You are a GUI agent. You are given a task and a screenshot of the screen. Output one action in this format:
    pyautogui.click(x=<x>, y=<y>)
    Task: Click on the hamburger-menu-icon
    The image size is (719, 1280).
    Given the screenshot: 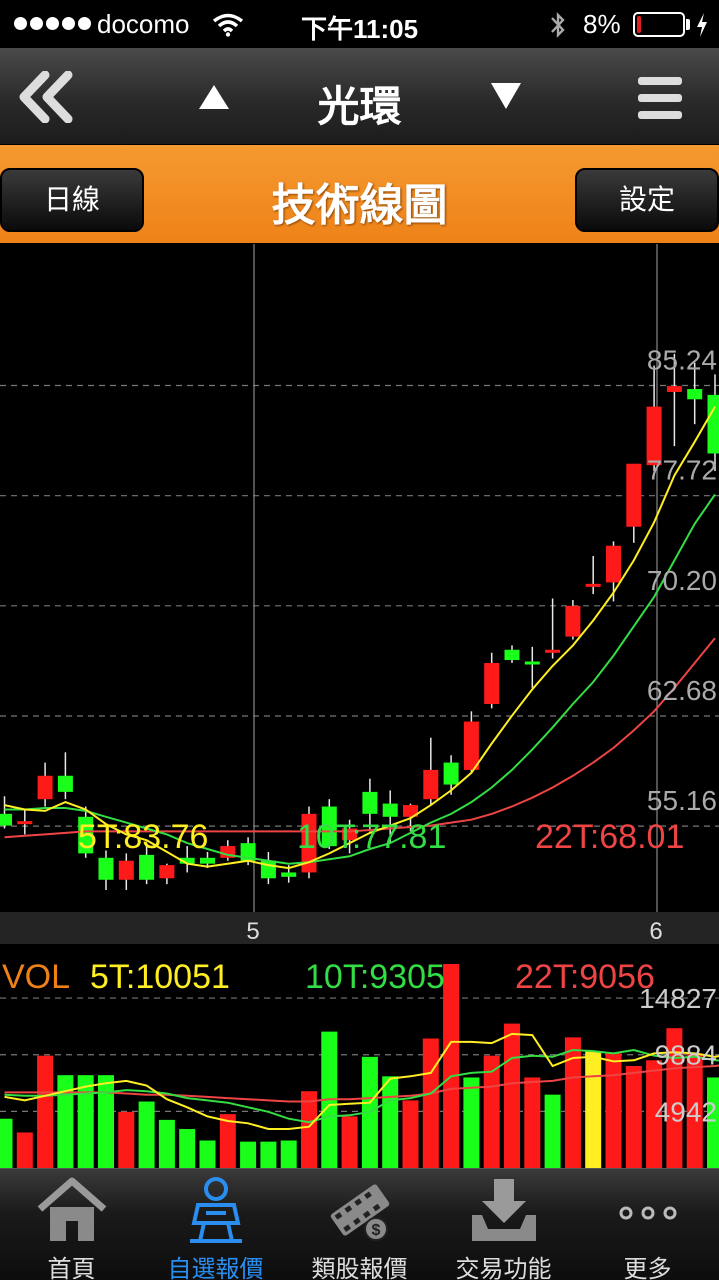 What is the action you would take?
    pyautogui.click(x=660, y=98)
    